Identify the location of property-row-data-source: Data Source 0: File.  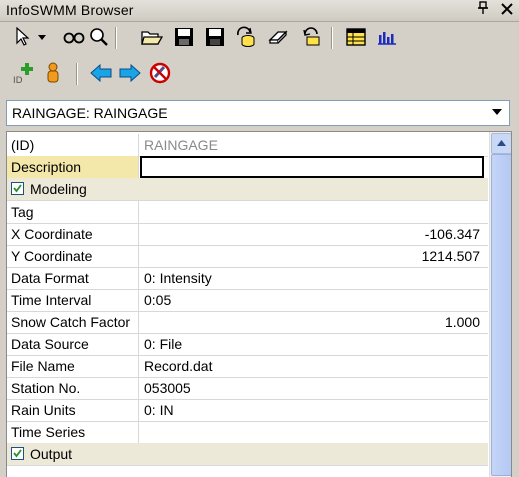
(247, 344).